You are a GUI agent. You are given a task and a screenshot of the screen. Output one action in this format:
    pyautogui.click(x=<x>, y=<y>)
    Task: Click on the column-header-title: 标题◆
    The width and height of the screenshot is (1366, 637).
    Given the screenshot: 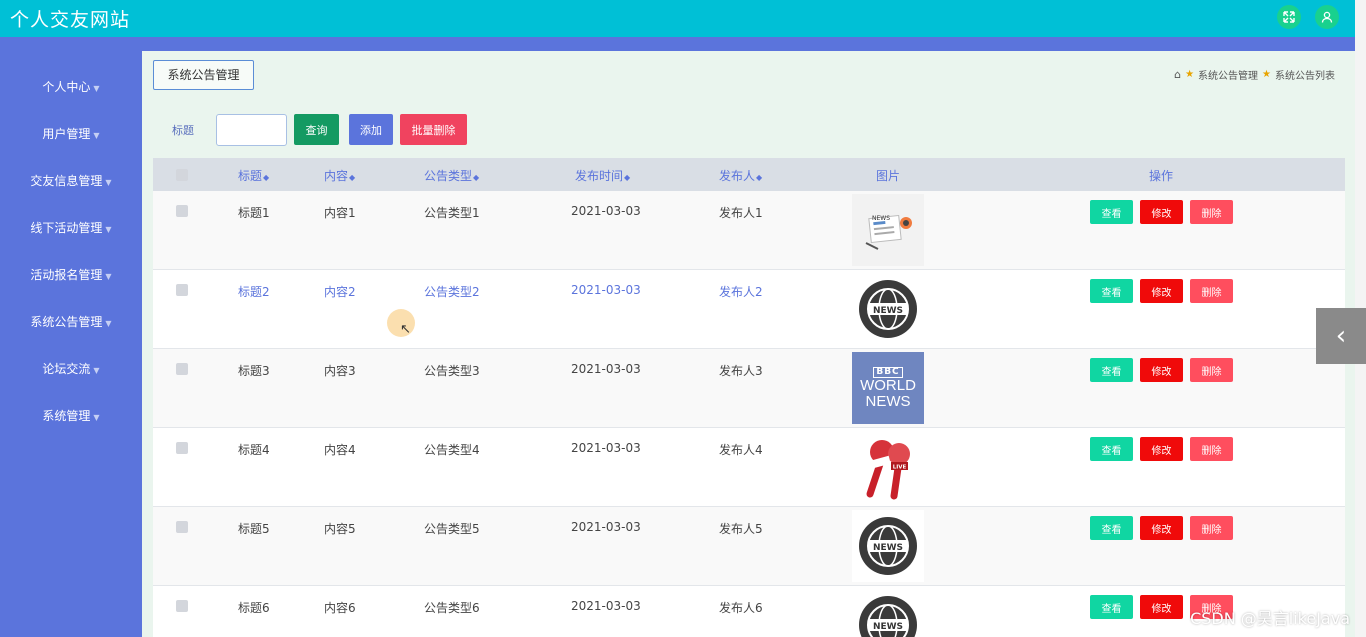 What is the action you would take?
    pyautogui.click(x=253, y=175)
    